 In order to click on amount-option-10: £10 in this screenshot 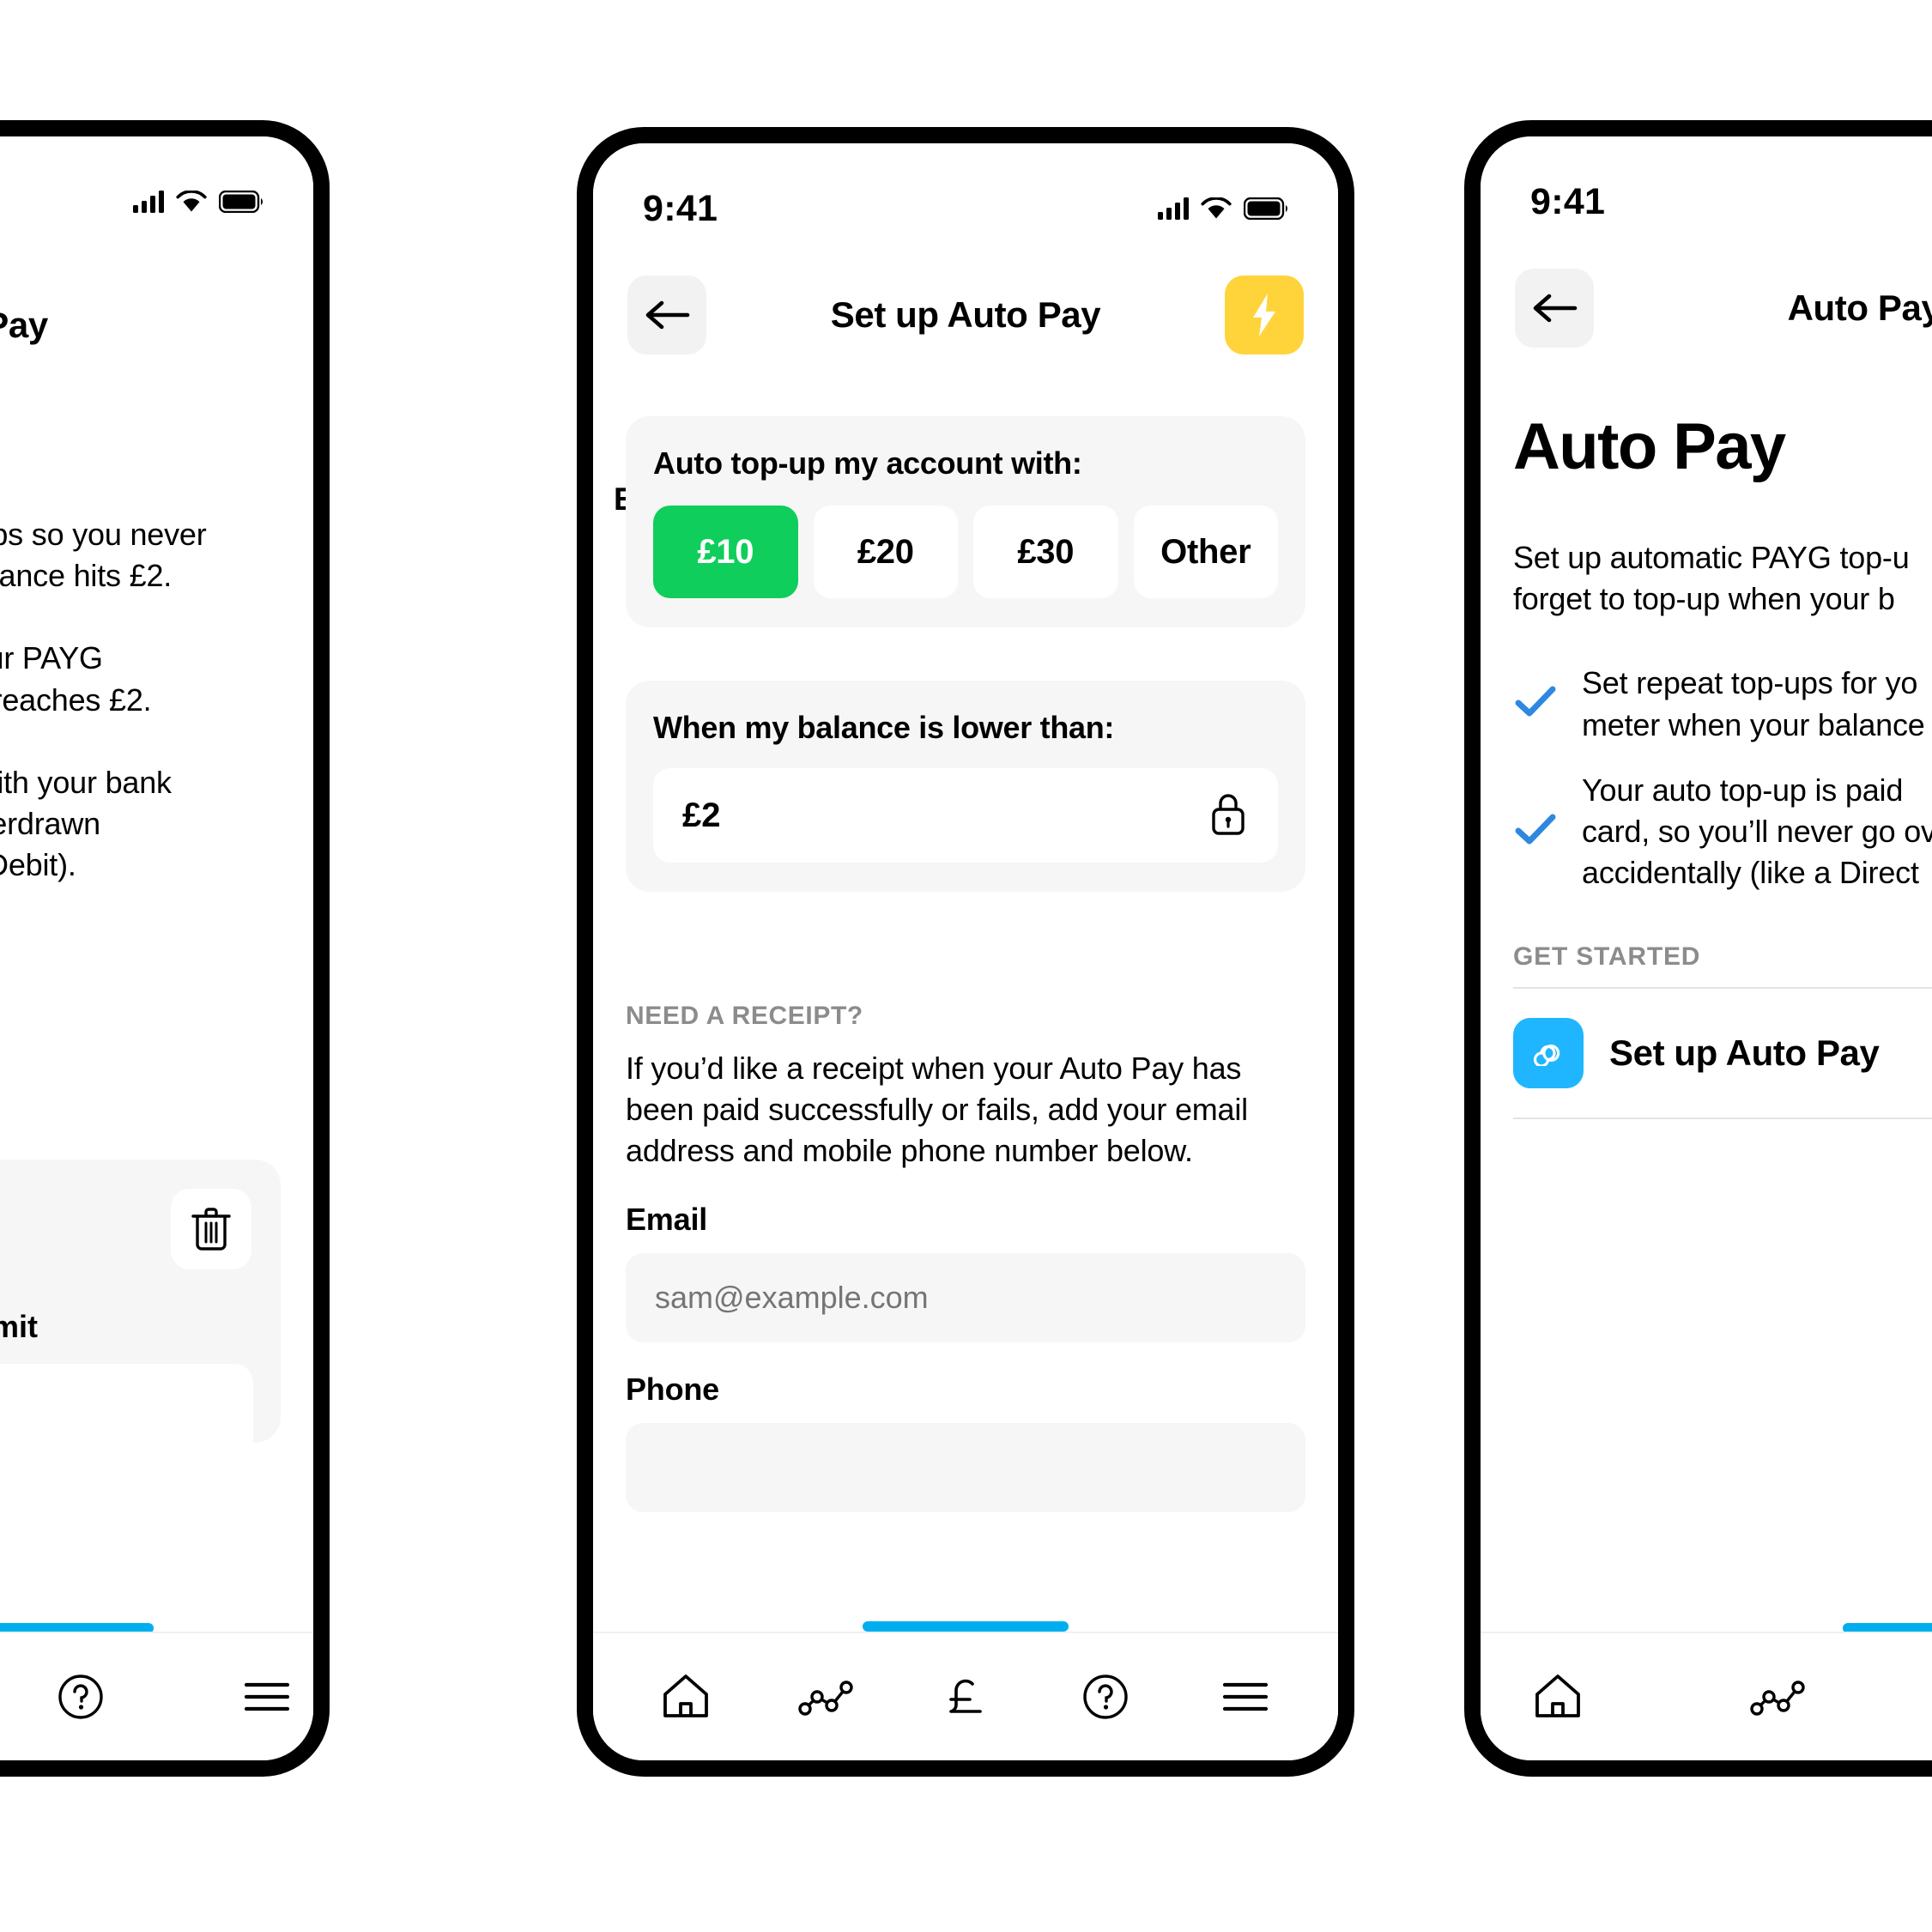, I will do `click(725, 552)`.